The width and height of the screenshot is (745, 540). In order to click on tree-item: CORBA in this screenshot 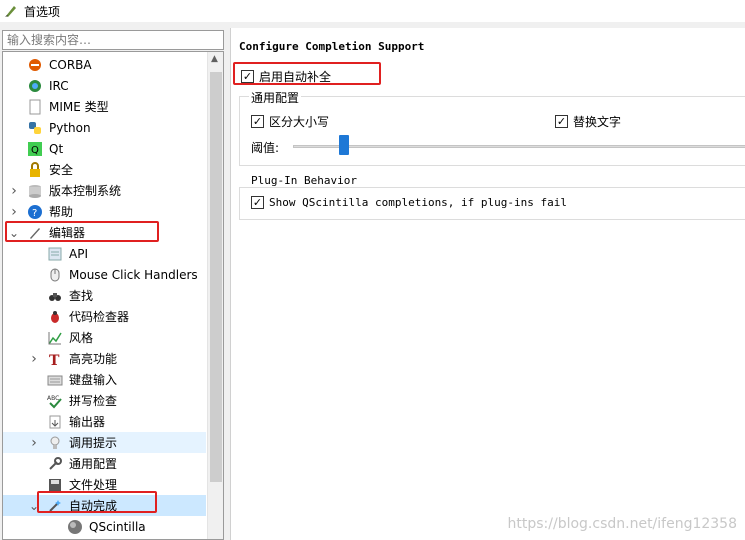, I will do `click(104, 64)`.